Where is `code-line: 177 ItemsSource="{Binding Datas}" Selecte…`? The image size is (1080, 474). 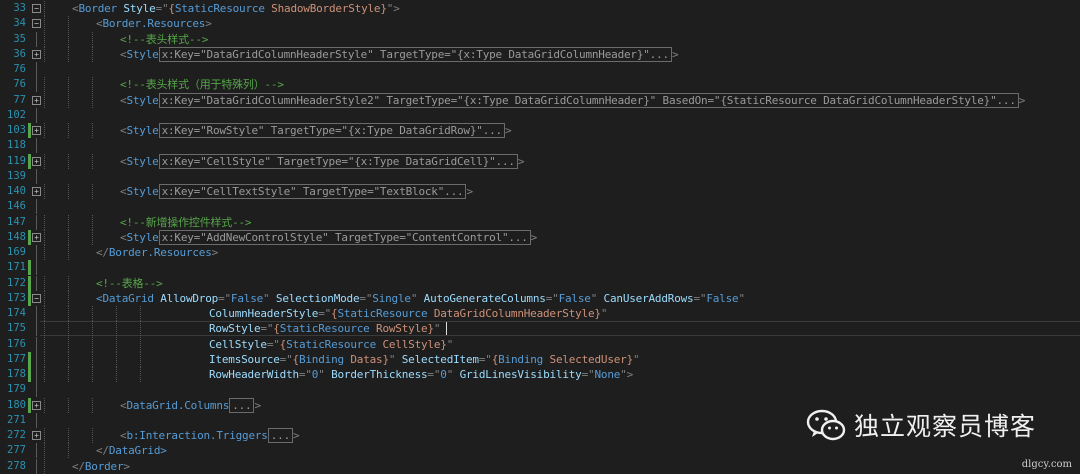
code-line: 177 ItemsSource="{Binding Datas}" Selecte… is located at coordinates (540, 359).